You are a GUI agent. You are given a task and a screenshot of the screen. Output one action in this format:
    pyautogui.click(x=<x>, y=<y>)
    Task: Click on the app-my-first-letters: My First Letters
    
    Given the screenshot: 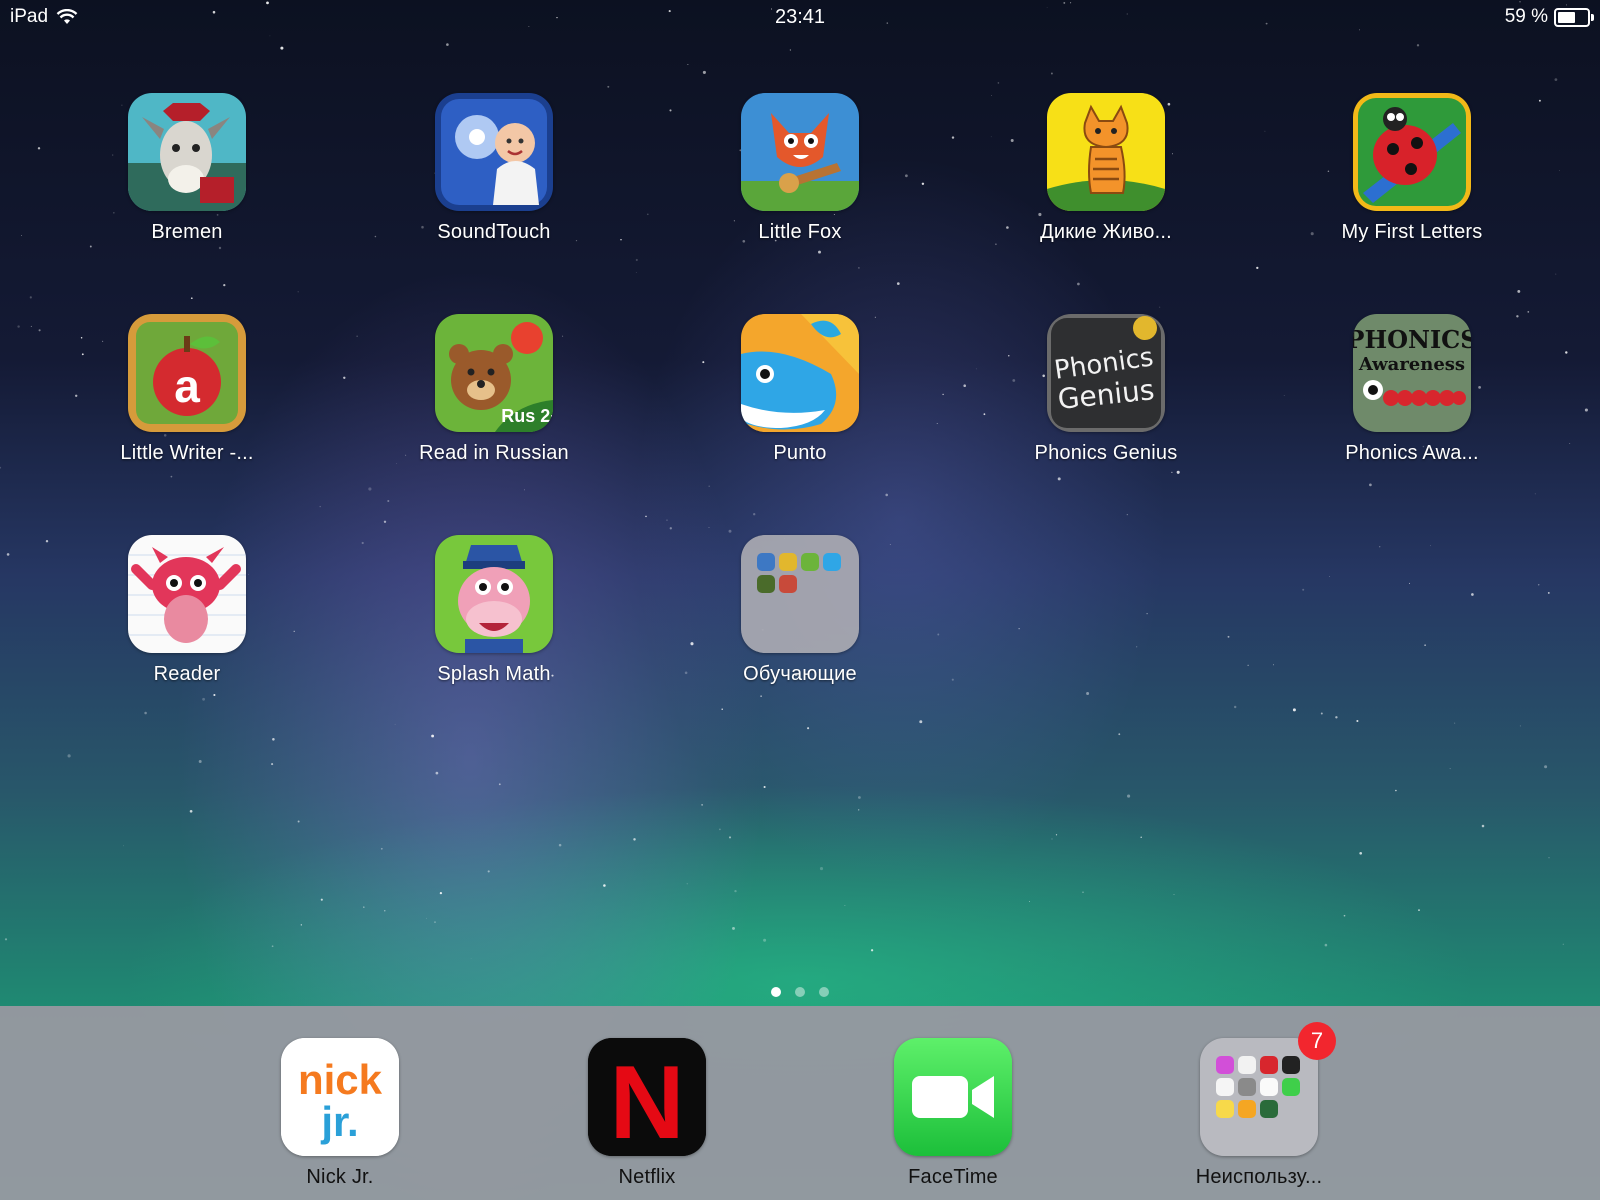 What is the action you would take?
    pyautogui.click(x=1412, y=168)
    